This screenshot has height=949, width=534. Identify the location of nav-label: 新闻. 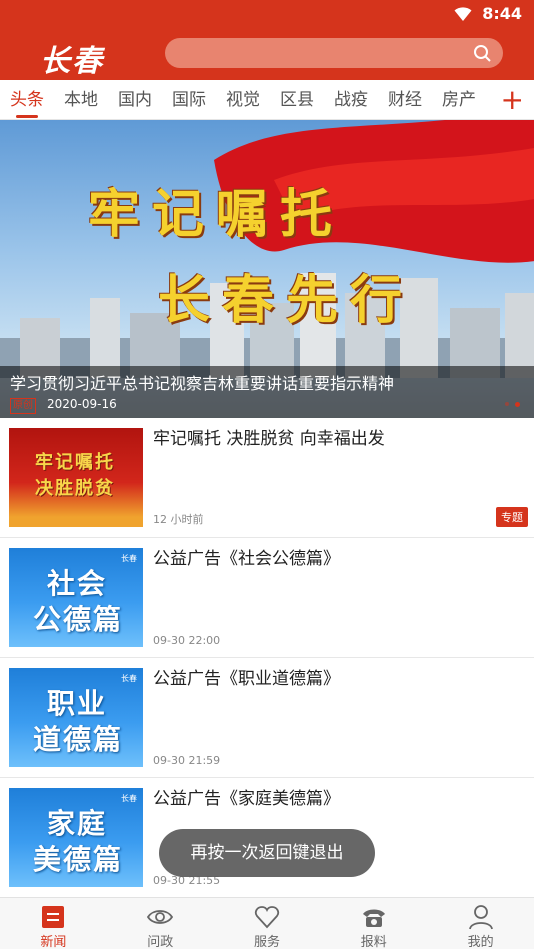
(53, 942).